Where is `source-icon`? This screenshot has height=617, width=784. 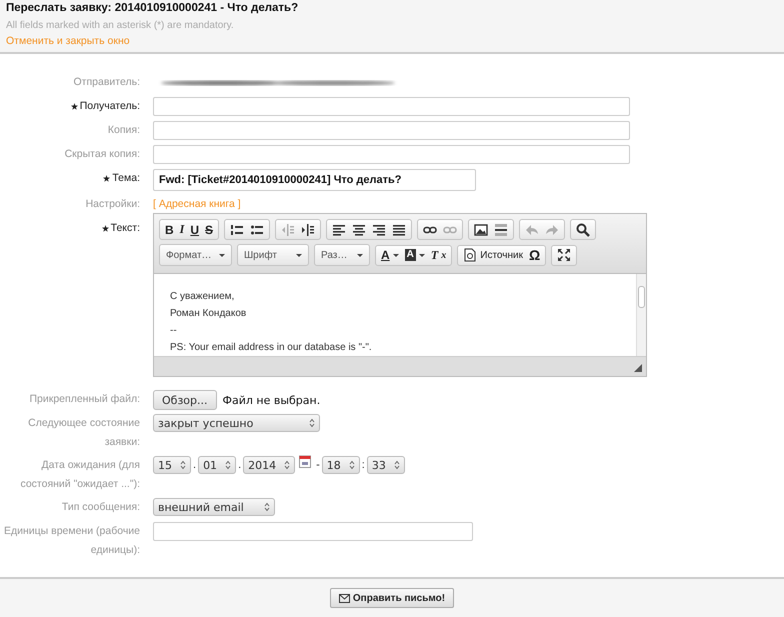
source-icon is located at coordinates (470, 255).